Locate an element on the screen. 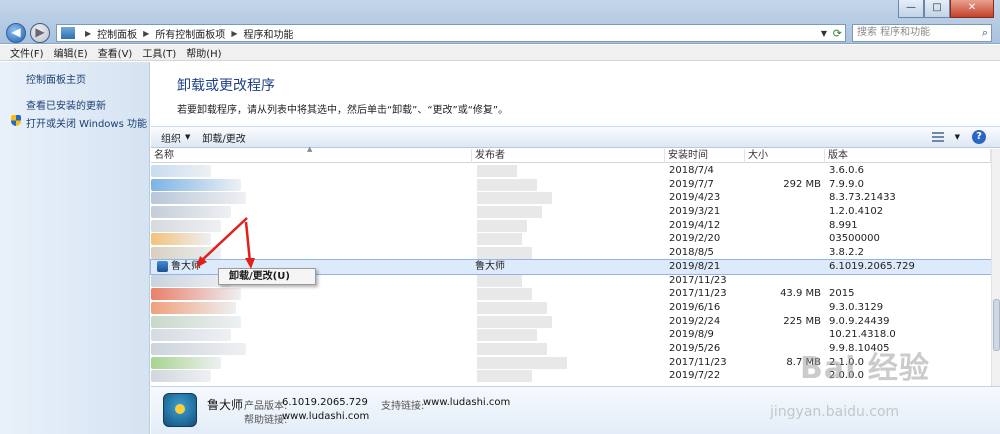 The width and height of the screenshot is (1000, 434). cell-version: 9.3.0.3129 is located at coordinates (856, 307).